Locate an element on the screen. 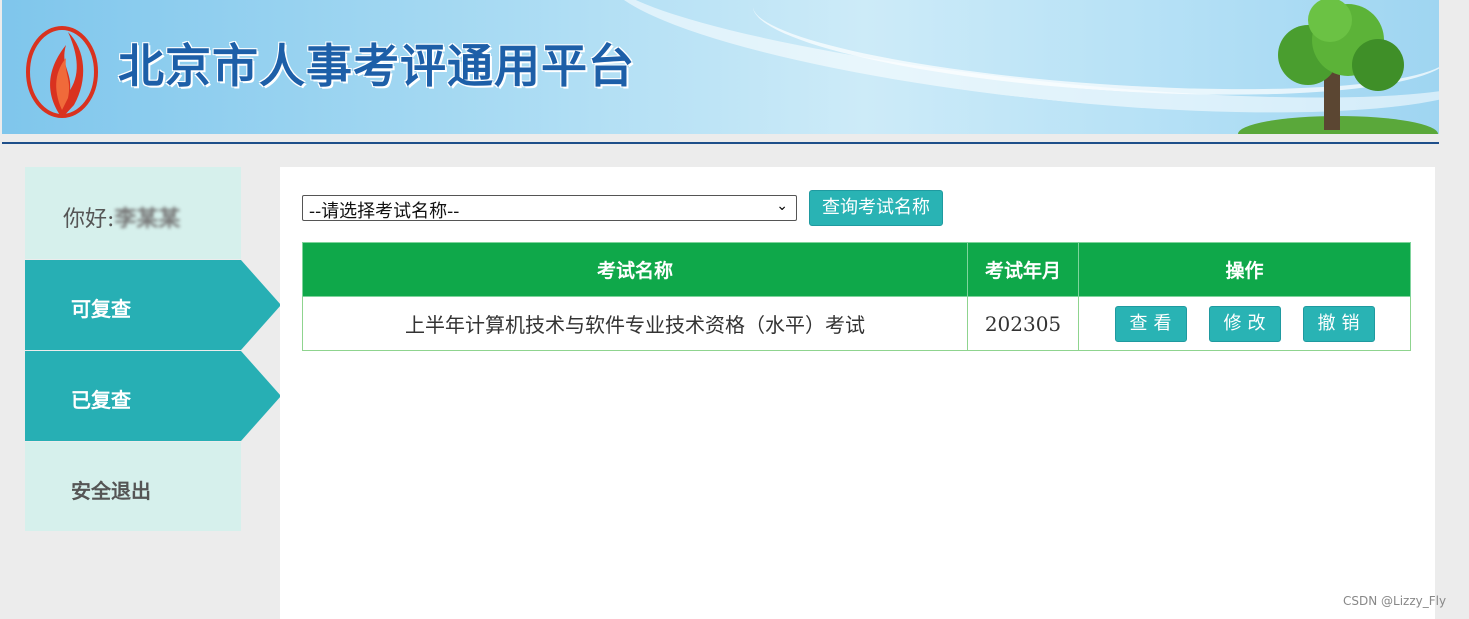 The width and height of the screenshot is (1469, 619). edit-button: 修改 is located at coordinates (1244, 323).